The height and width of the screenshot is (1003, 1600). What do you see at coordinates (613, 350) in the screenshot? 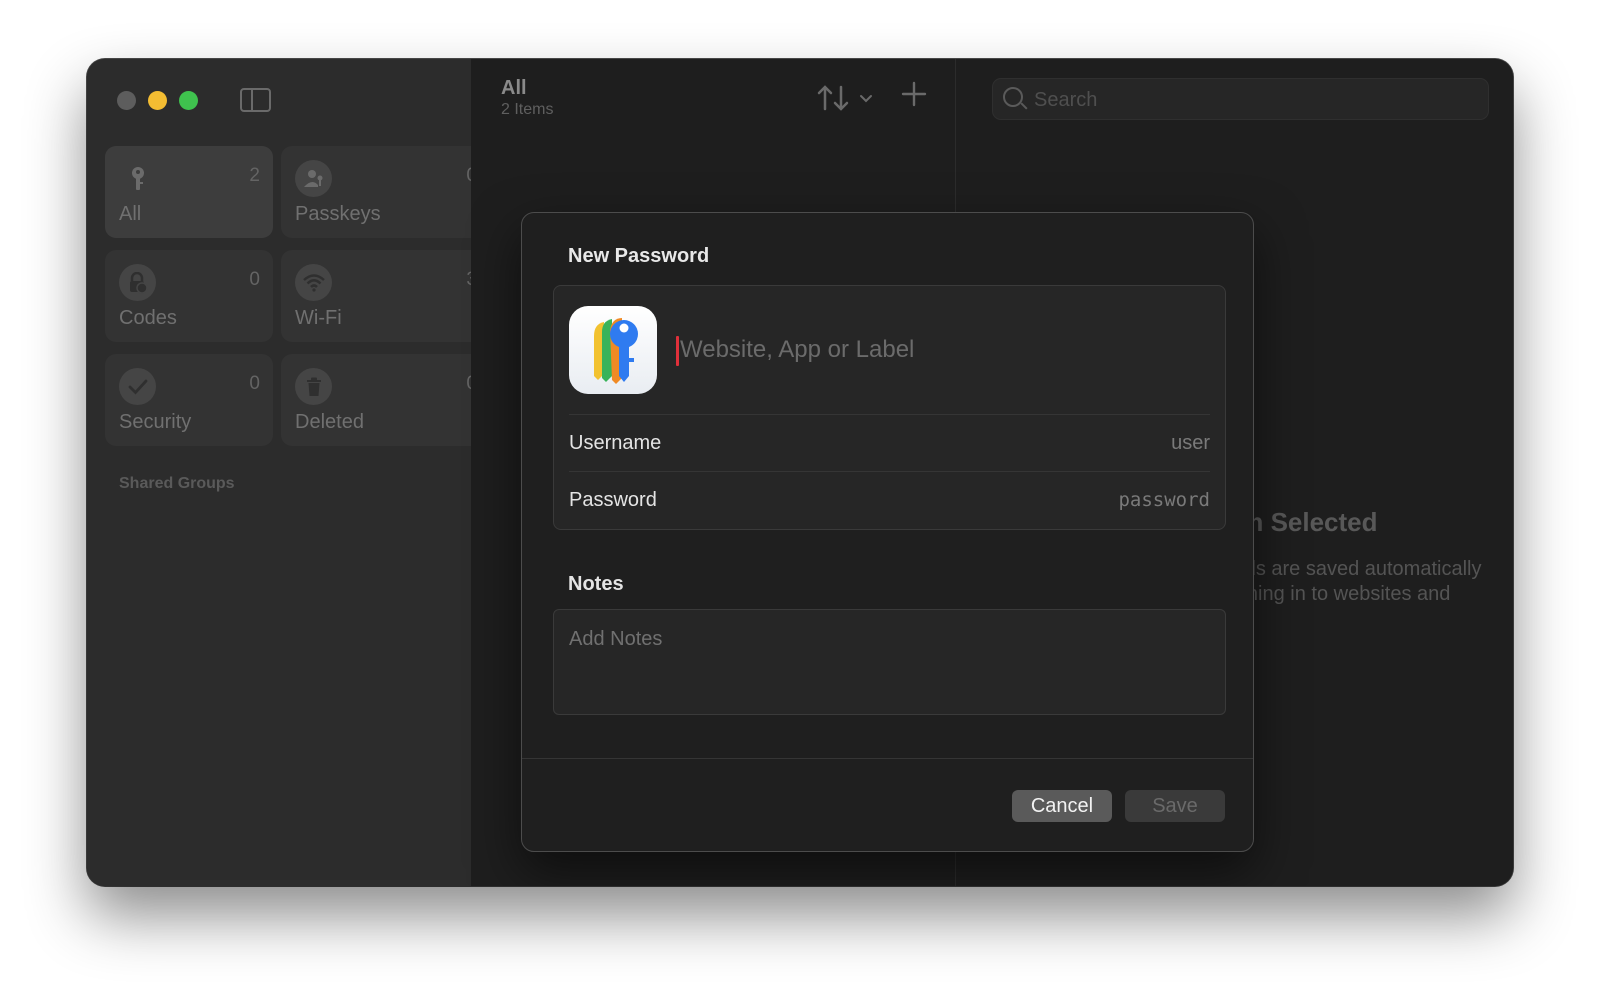
I see `passwords-app-icon` at bounding box center [613, 350].